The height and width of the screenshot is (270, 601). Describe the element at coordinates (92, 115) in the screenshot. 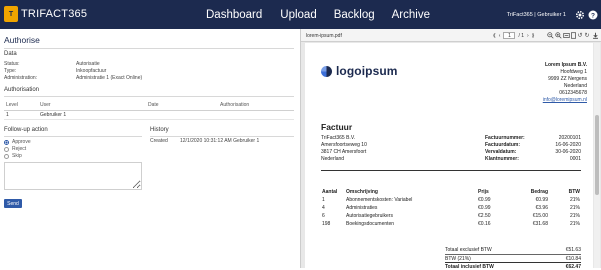

I see `table-cell: Gebruiker 1` at that location.